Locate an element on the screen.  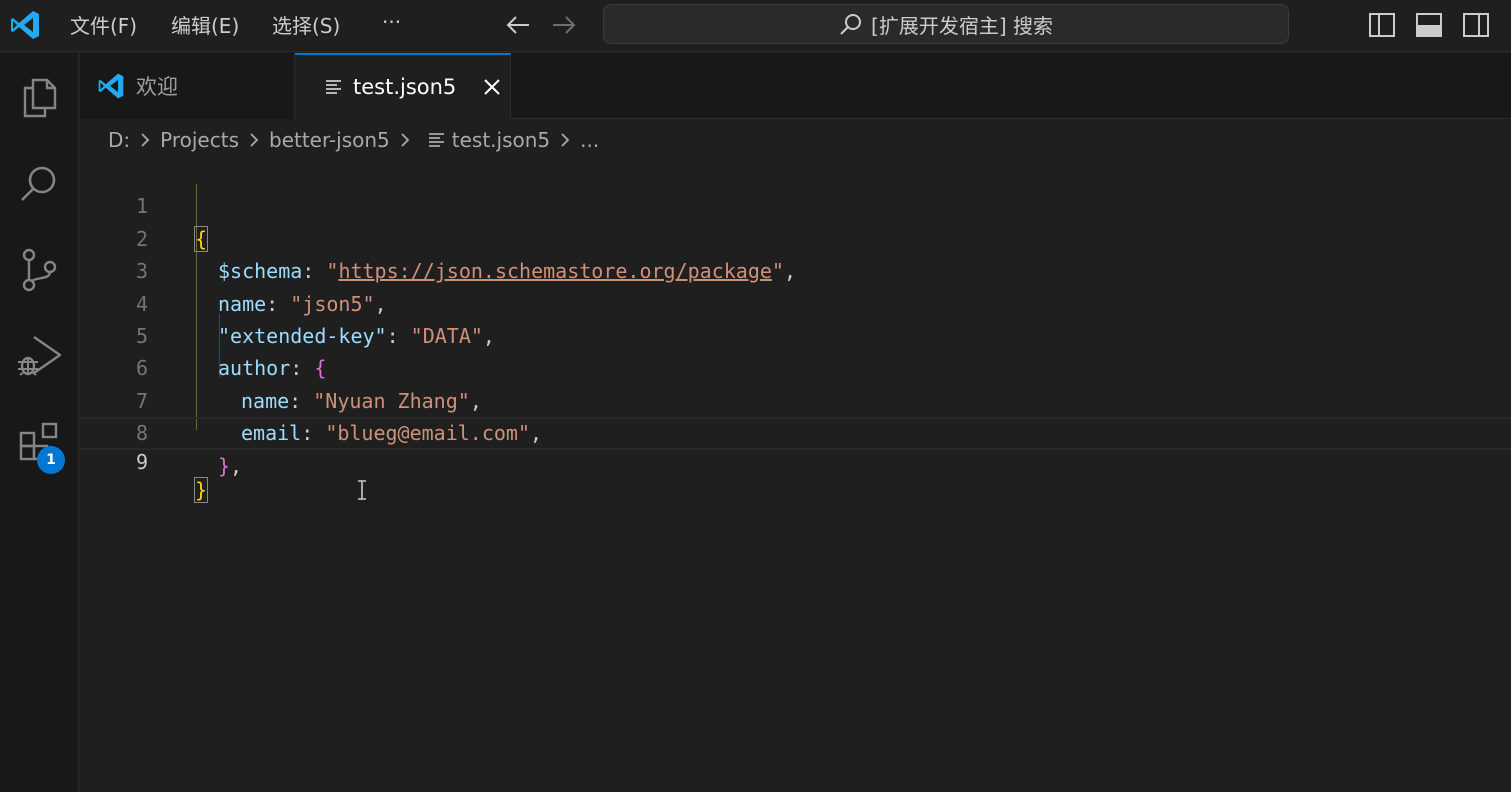
tab-close-button is located at coordinates (492, 87).